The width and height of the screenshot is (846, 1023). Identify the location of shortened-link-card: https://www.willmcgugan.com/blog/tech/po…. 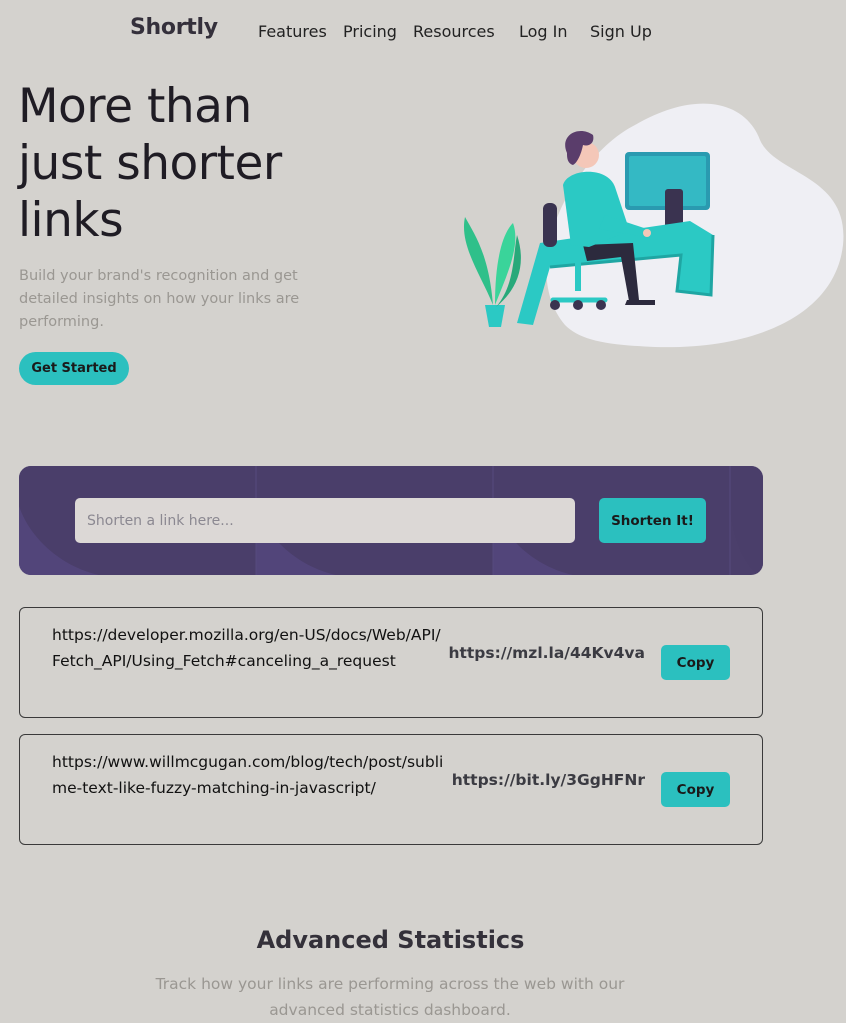
(391, 789).